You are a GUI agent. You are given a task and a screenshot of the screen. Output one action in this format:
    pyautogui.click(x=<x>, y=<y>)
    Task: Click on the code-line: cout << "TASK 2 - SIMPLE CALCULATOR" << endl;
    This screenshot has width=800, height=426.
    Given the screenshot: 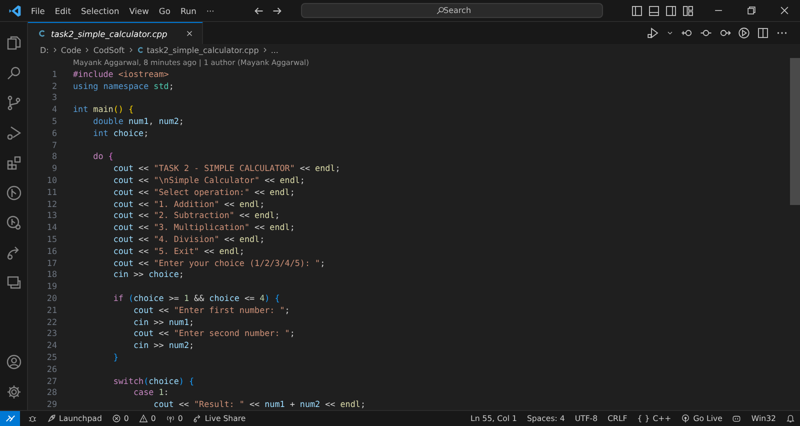 What is the action you would take?
    pyautogui.click(x=226, y=168)
    